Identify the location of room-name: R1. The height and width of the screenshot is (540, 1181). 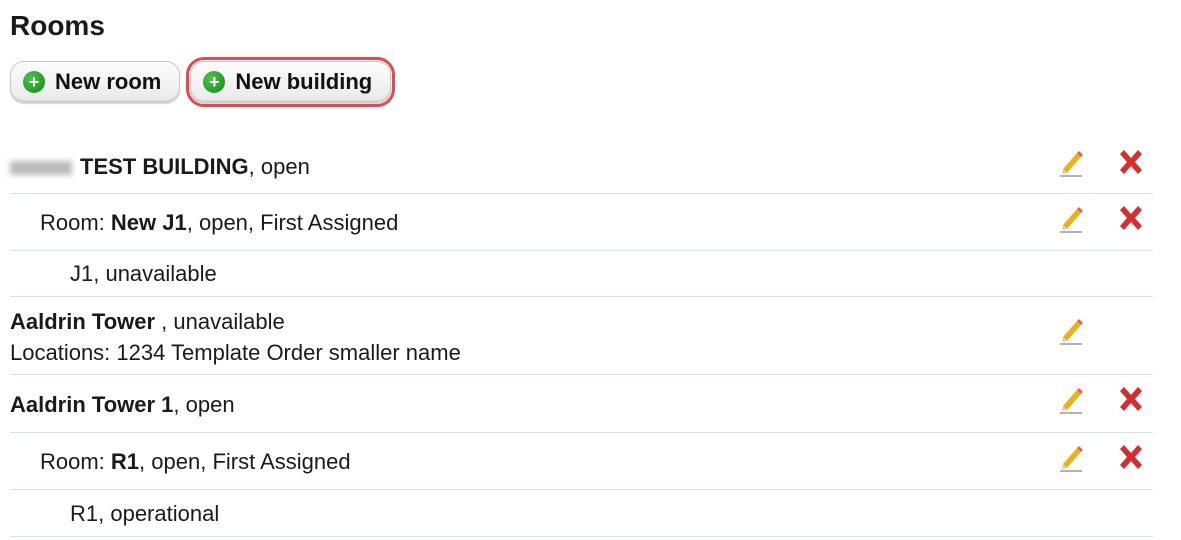
(125, 461).